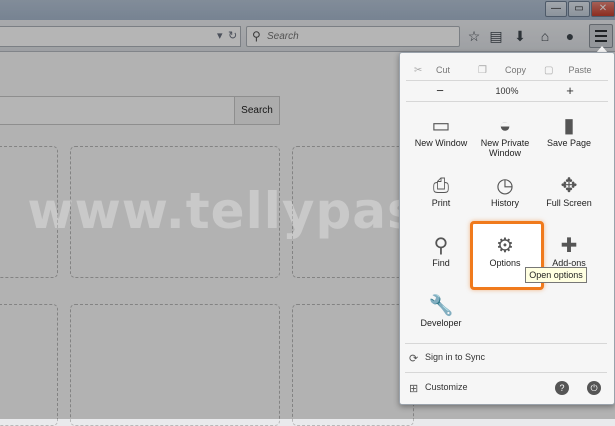 The height and width of the screenshot is (426, 615). What do you see at coordinates (574, 70) in the screenshot?
I see `paste-button: ▢ Paste` at bounding box center [574, 70].